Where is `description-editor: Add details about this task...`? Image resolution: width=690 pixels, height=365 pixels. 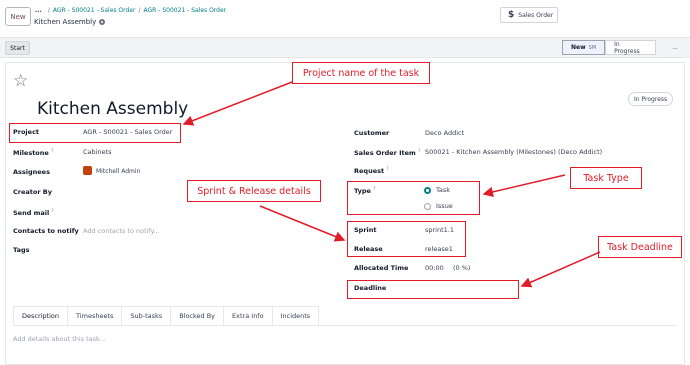
description-editor: Add details about this task... is located at coordinates (59, 339).